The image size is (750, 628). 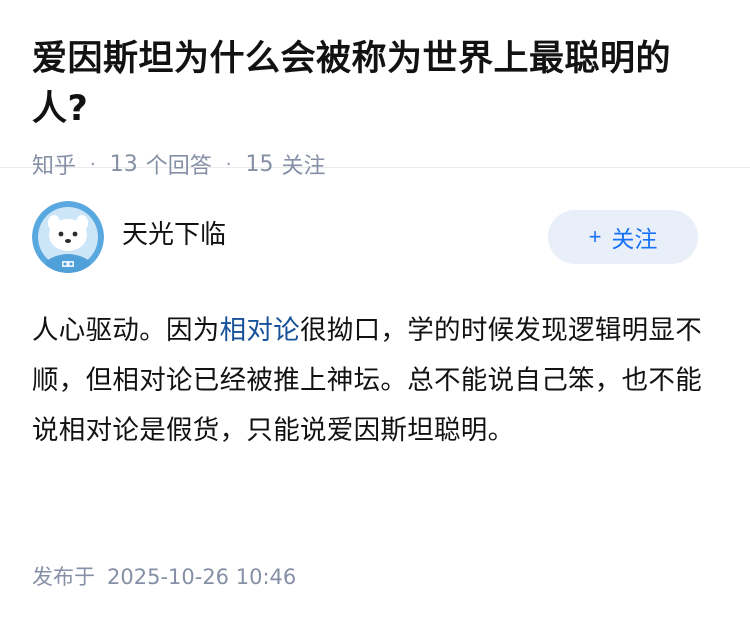 What do you see at coordinates (634, 239) in the screenshot?
I see `follow-button-label: 关注` at bounding box center [634, 239].